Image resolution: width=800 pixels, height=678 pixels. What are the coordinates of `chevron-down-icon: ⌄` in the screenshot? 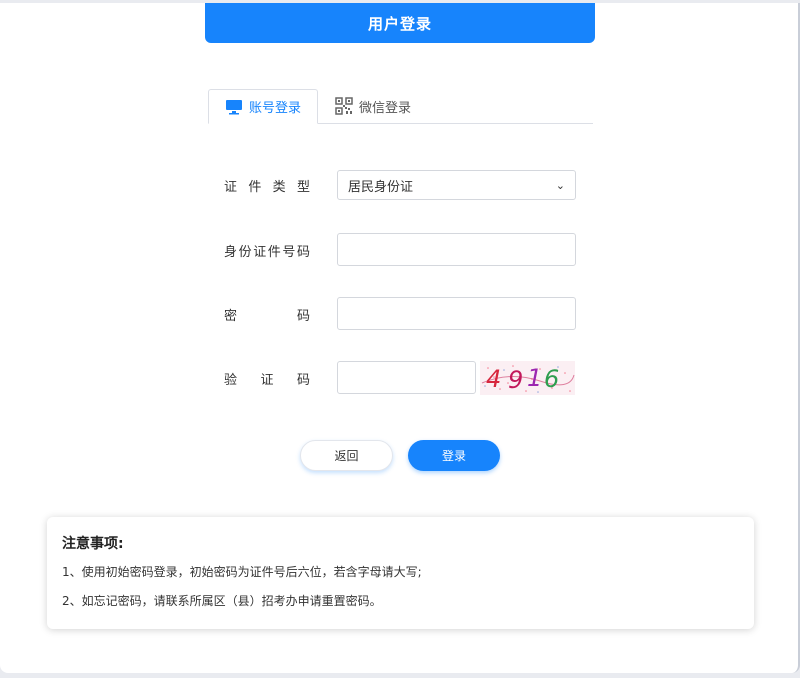 It's located at (560, 185).